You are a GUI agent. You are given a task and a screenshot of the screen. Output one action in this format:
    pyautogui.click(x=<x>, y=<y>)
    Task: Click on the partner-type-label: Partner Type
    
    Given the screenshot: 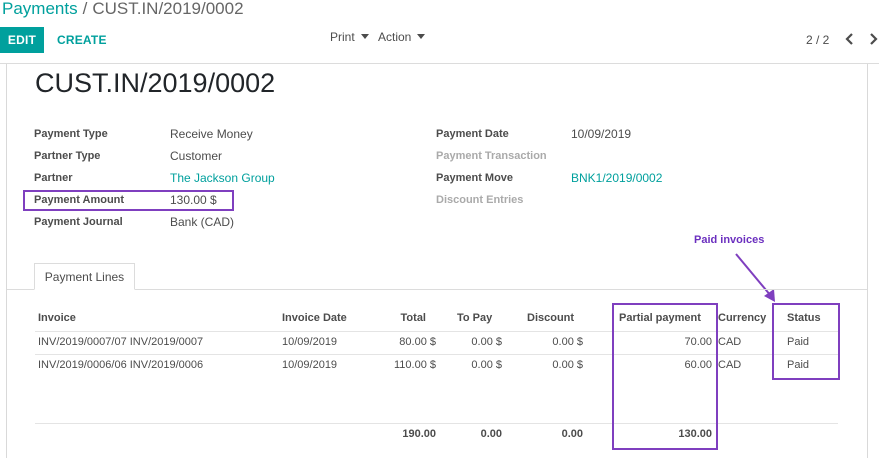 What is the action you would take?
    pyautogui.click(x=67, y=156)
    